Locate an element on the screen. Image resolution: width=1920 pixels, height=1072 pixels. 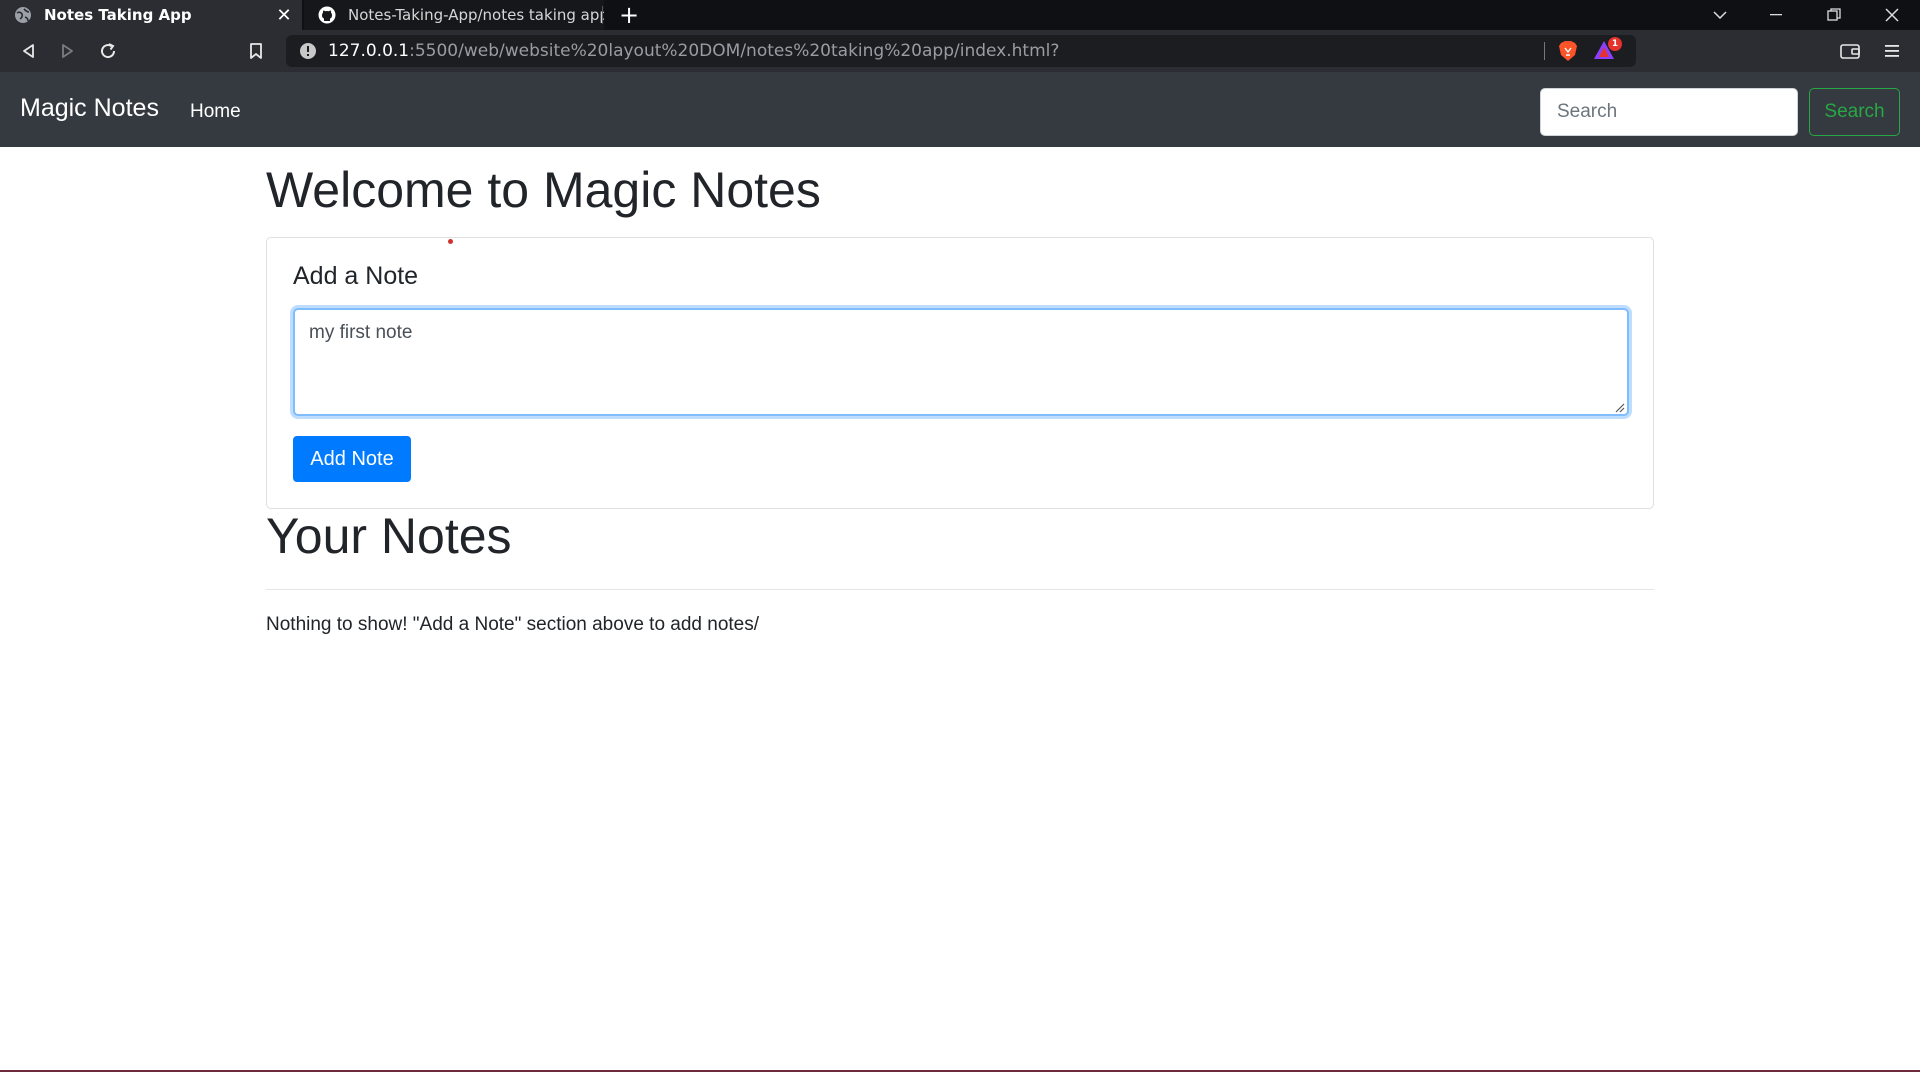
note-textarea: my first note is located at coordinates (961, 362).